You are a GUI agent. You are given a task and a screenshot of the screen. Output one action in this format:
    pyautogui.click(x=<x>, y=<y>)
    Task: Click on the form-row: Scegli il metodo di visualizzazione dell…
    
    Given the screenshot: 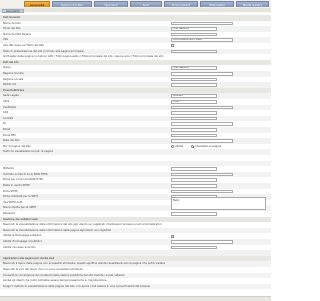 What is the action you would take?
    pyautogui.click(x=135, y=286)
    